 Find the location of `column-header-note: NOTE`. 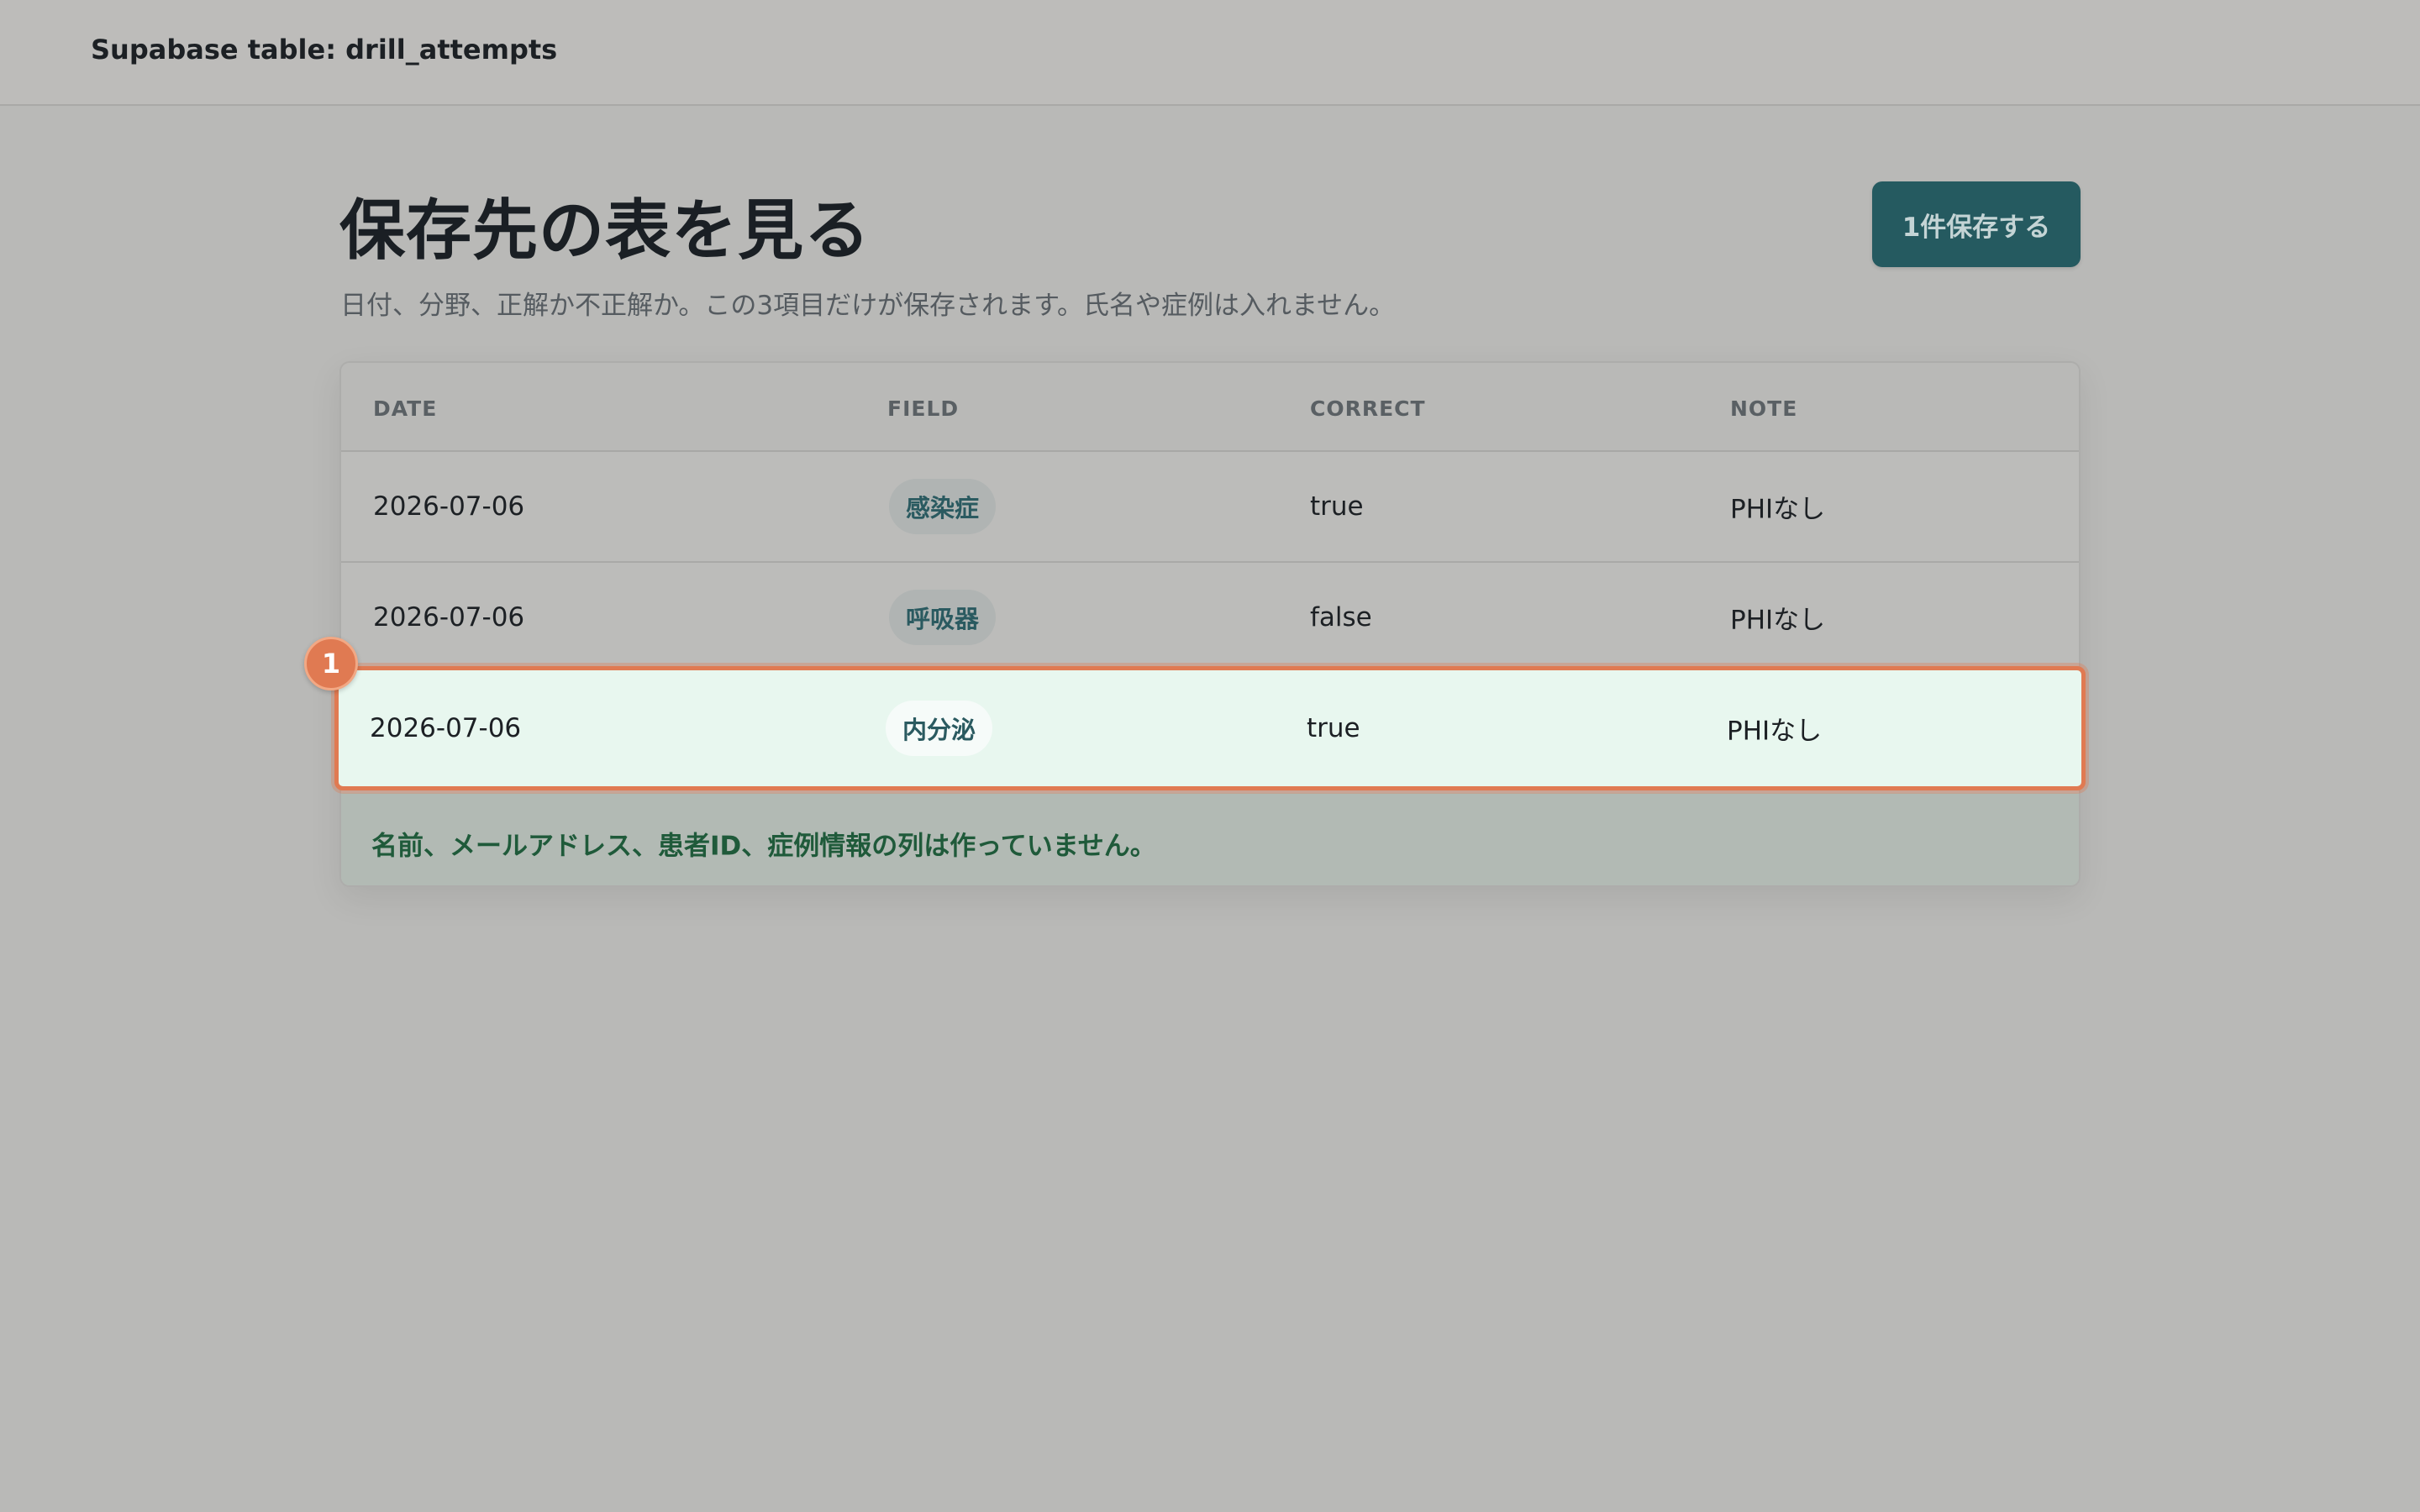

column-header-note: NOTE is located at coordinates (1764, 408).